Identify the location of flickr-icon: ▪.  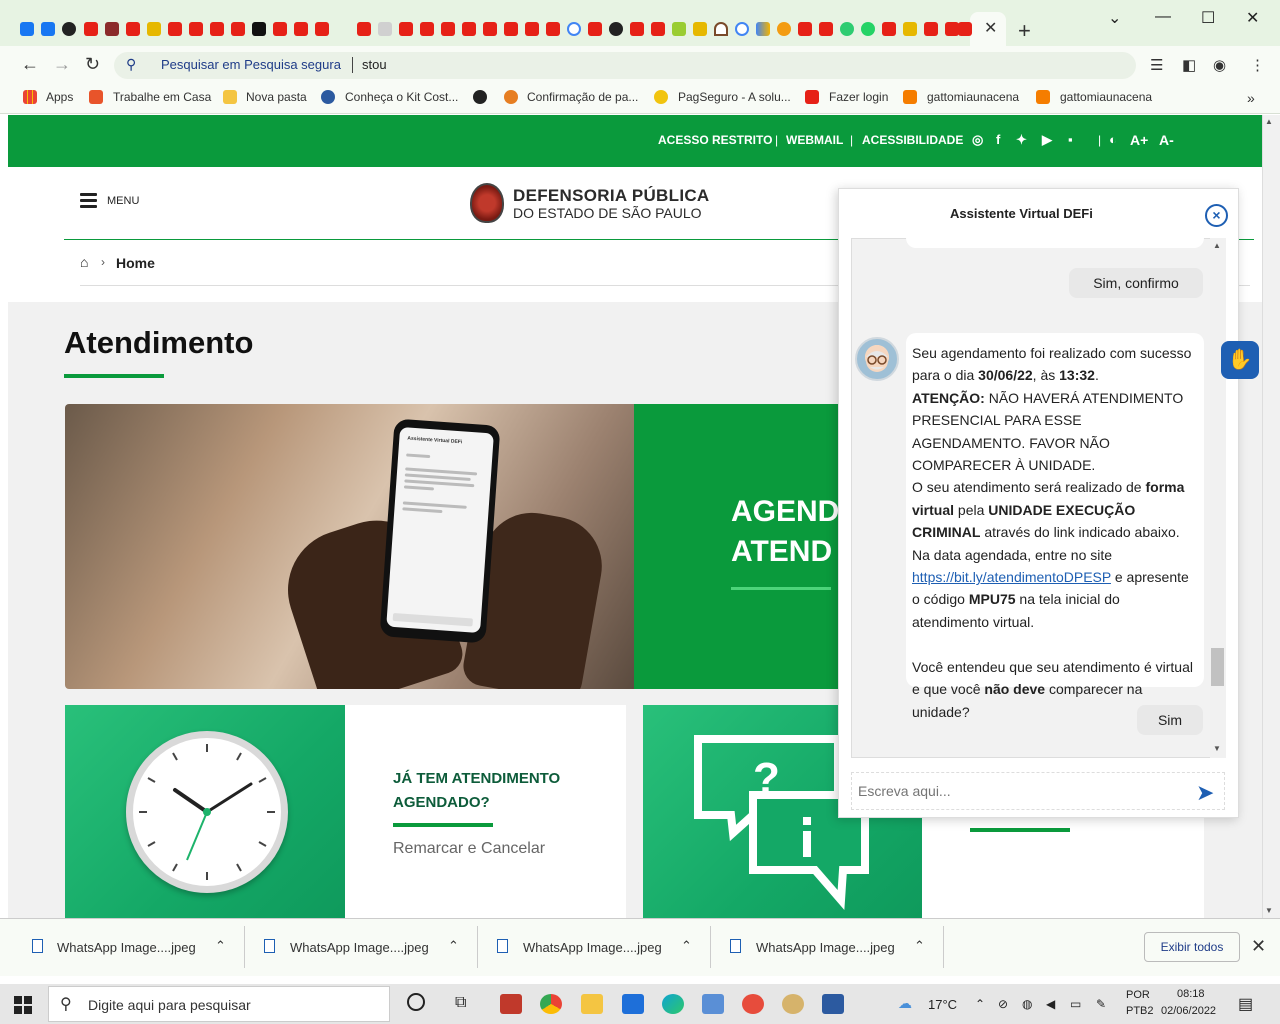
(1070, 139).